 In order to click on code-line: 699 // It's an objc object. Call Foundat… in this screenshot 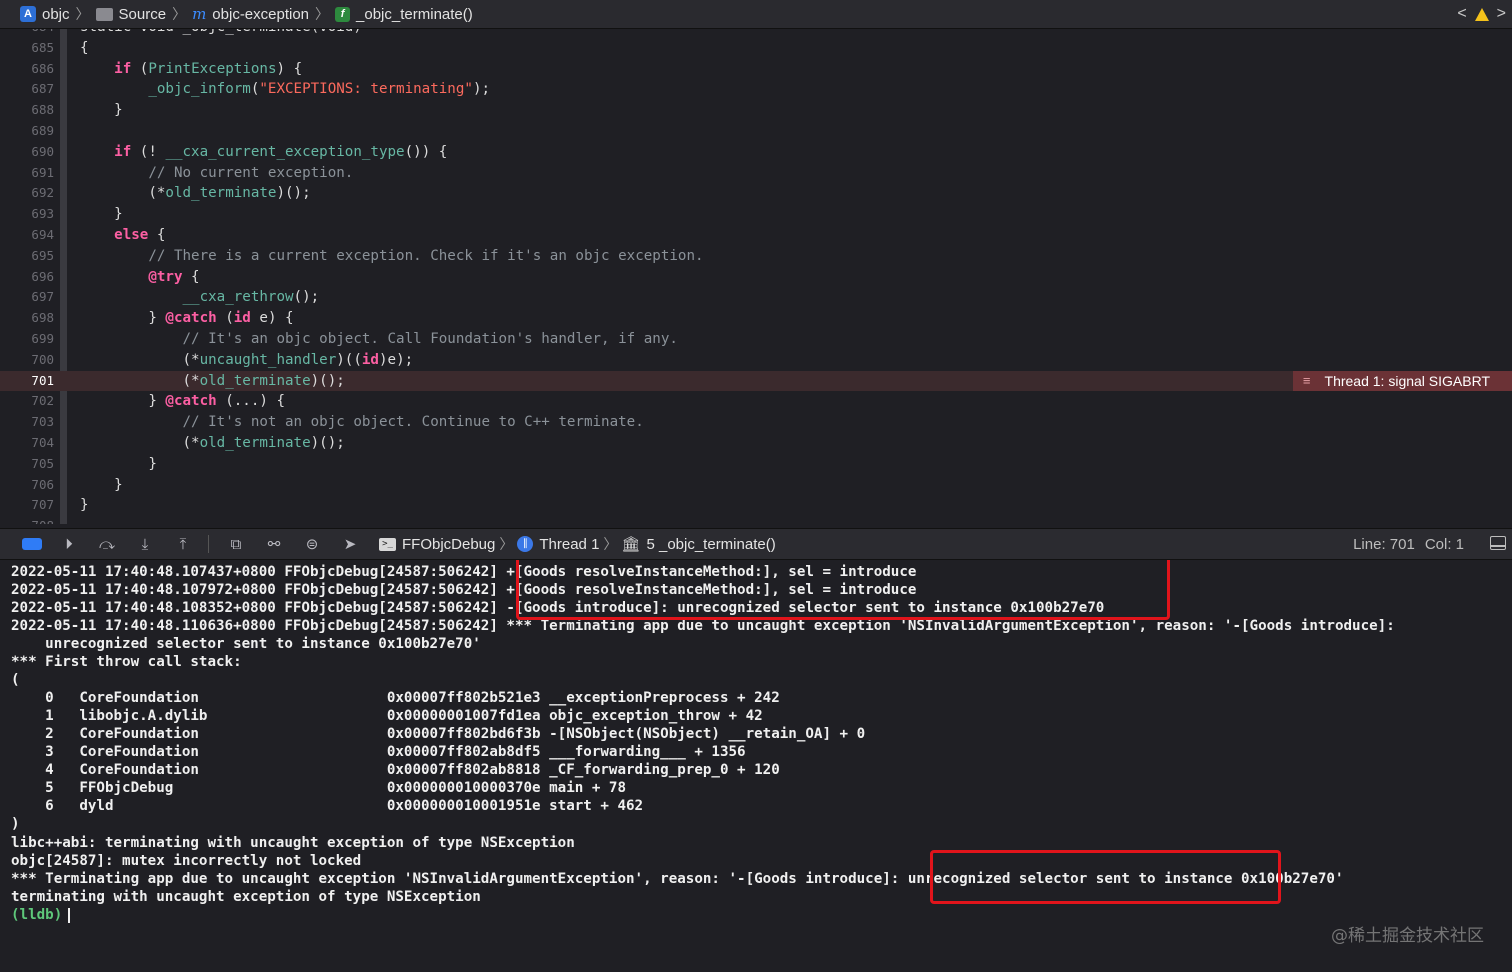, I will do `click(756, 339)`.